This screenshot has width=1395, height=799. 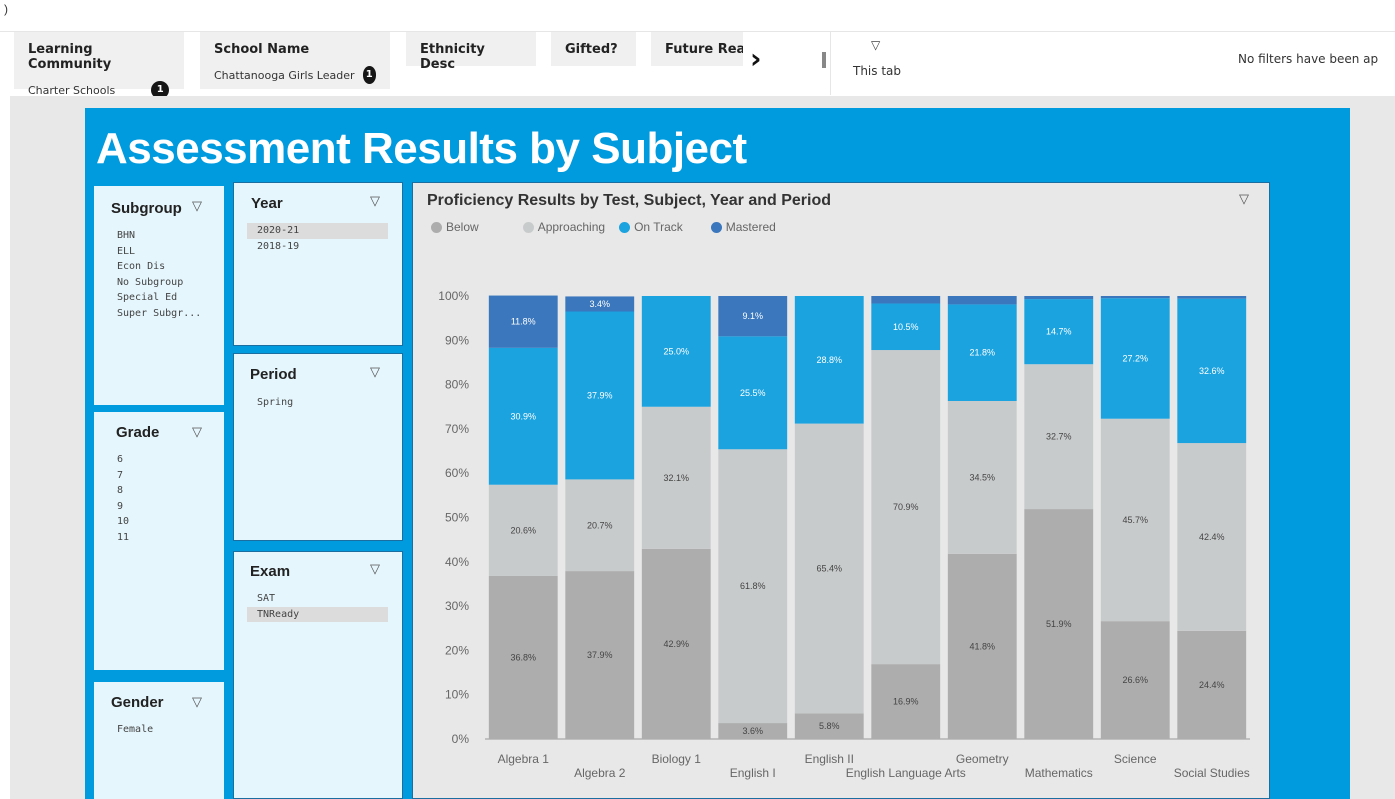 What do you see at coordinates (457, 473) in the screenshot?
I see `y-tick-label: 60%` at bounding box center [457, 473].